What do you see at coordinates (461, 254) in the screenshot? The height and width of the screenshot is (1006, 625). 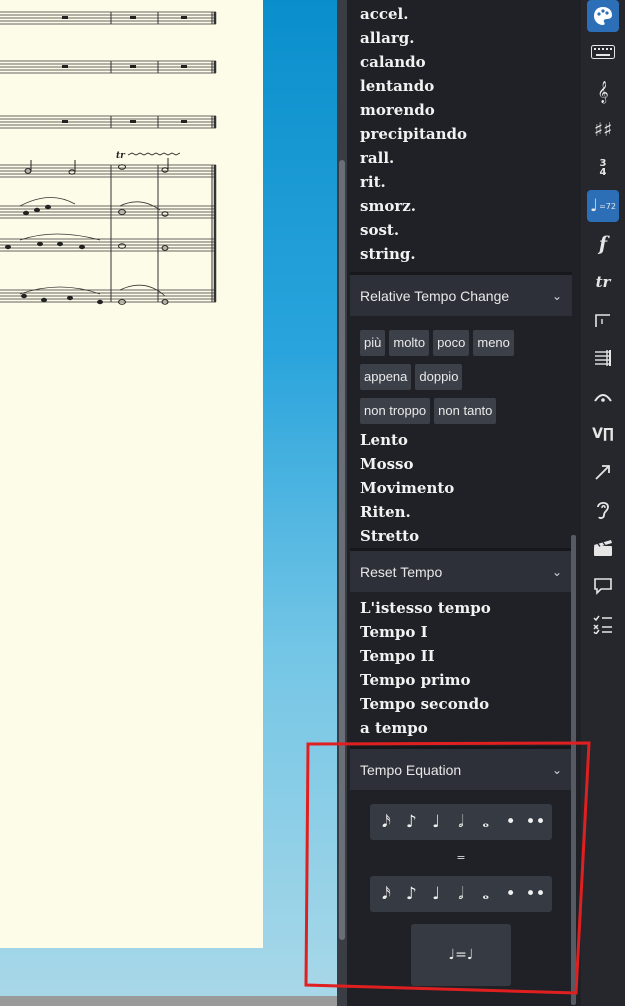 I see `palette-item: string.` at bounding box center [461, 254].